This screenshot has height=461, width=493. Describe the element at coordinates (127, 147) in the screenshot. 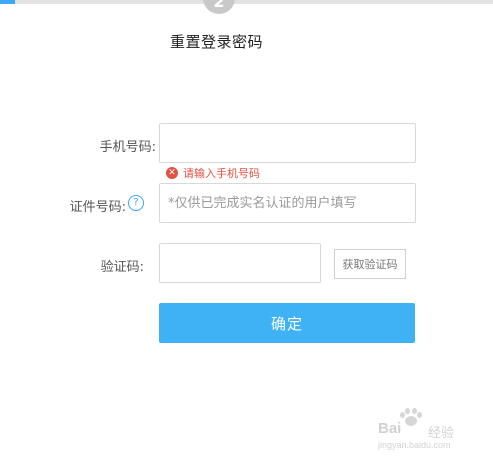

I see `phone-label: 手机号码:` at that location.